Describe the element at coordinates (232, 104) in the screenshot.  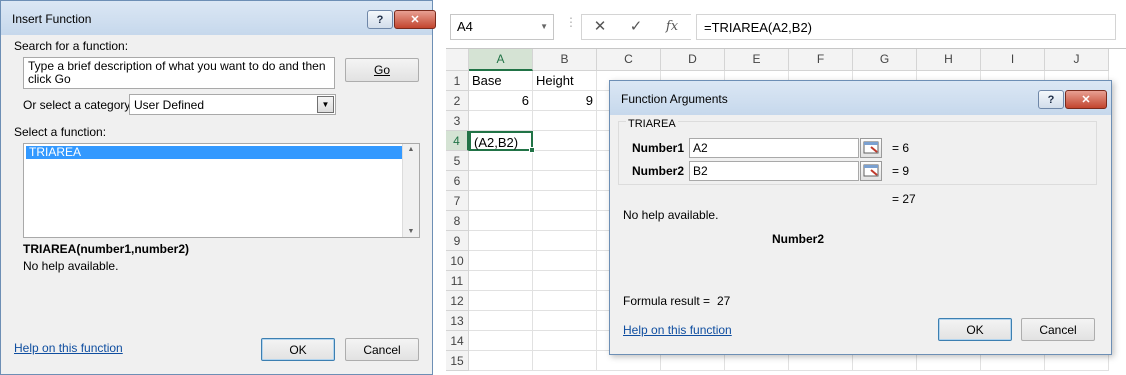
I see `category-select: User Defined ▼` at that location.